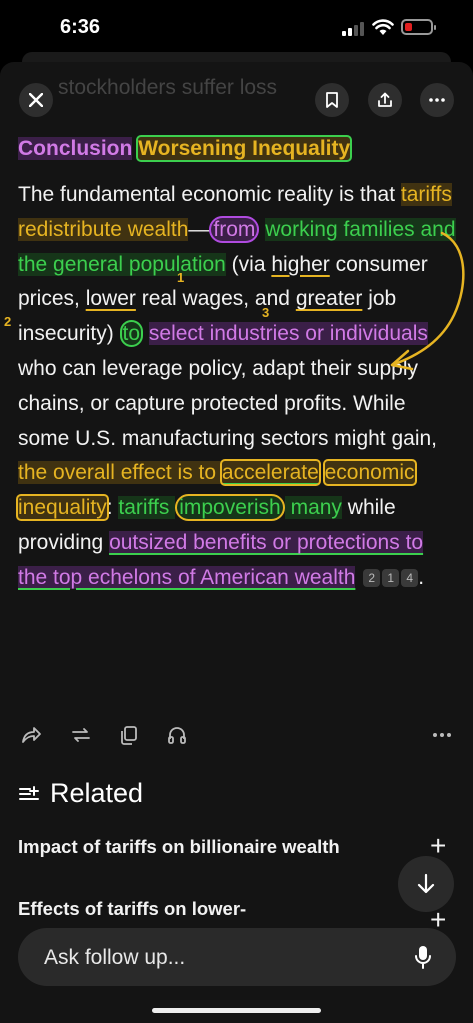 This screenshot has height=1023, width=473. I want to click on battery-icon, so click(418, 27).